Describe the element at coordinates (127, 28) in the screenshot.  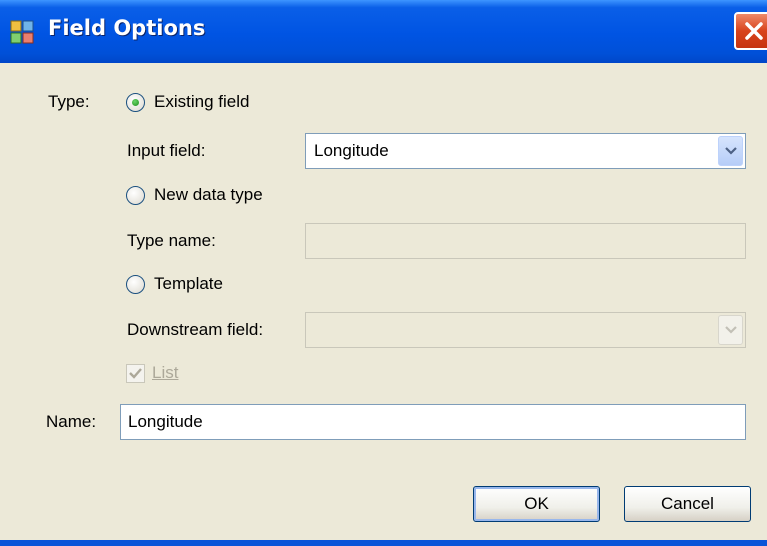
I see `window-title: Field Options` at that location.